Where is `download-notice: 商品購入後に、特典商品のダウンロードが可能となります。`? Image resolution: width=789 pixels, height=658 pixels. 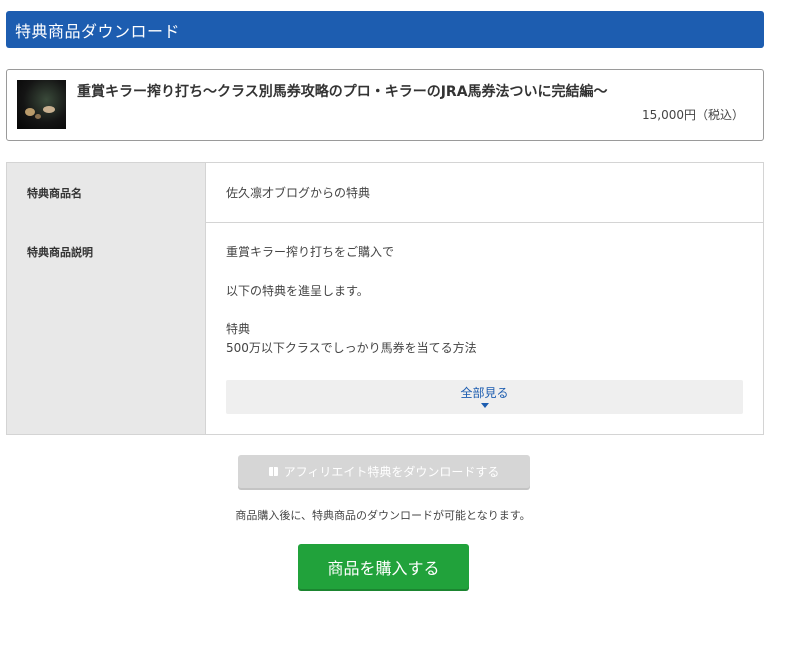
download-notice: 商品購入後に、特典商品のダウンロードが可能となります。 is located at coordinates (383, 515).